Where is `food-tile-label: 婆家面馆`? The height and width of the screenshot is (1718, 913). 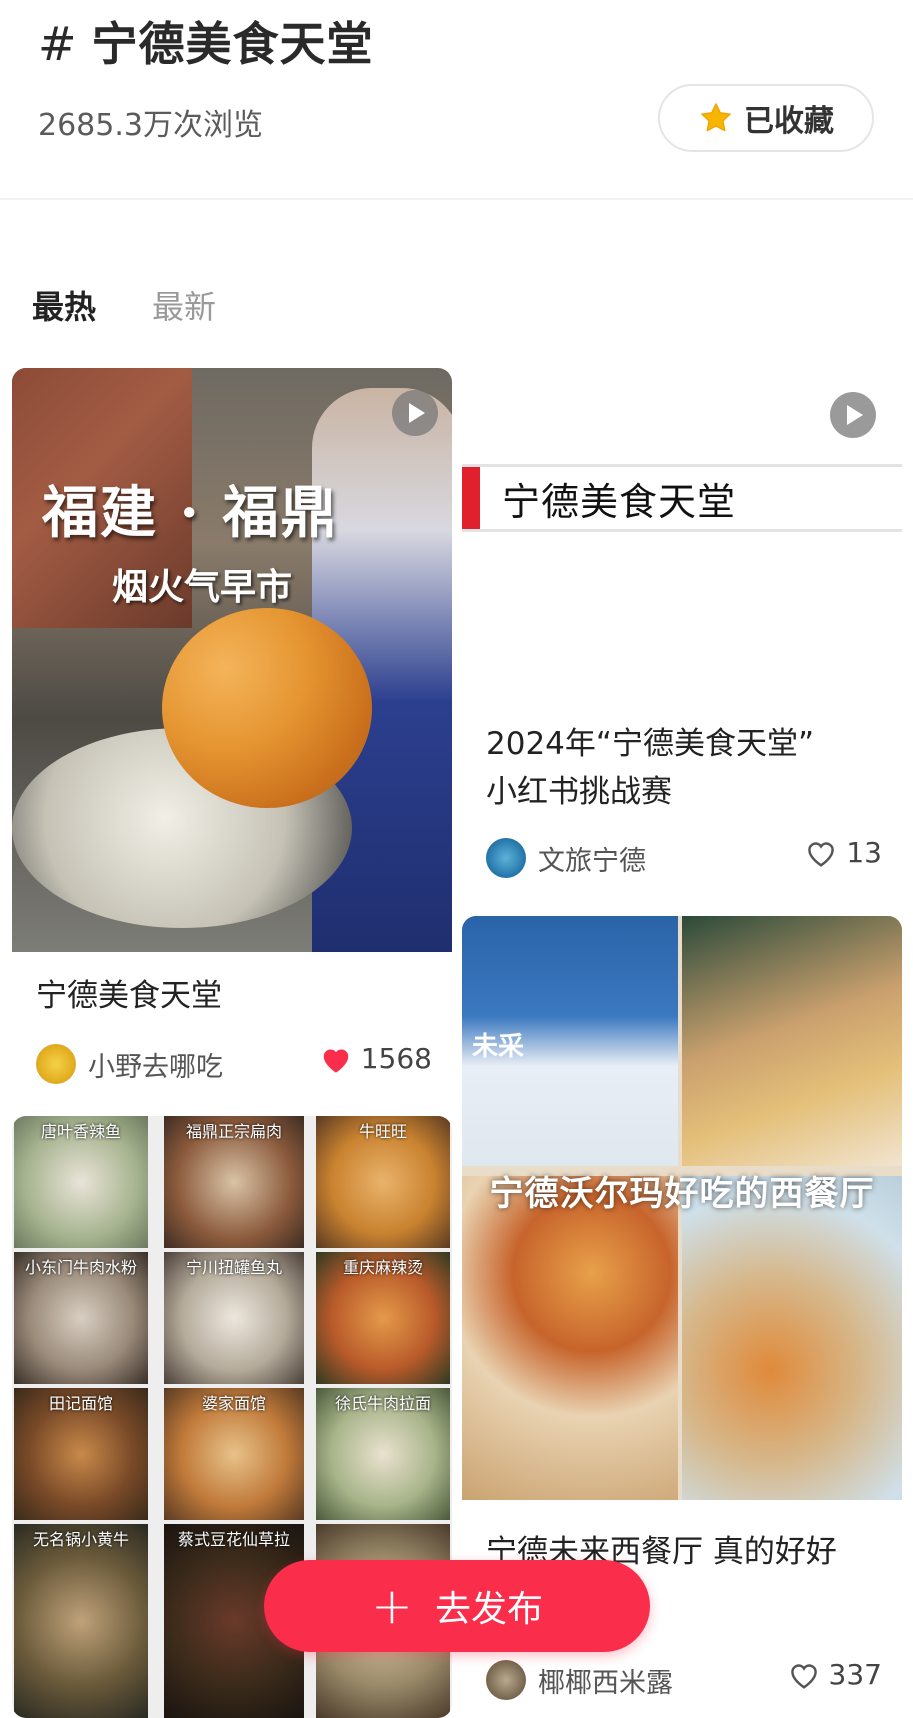 food-tile-label: 婆家面馆 is located at coordinates (233, 1403).